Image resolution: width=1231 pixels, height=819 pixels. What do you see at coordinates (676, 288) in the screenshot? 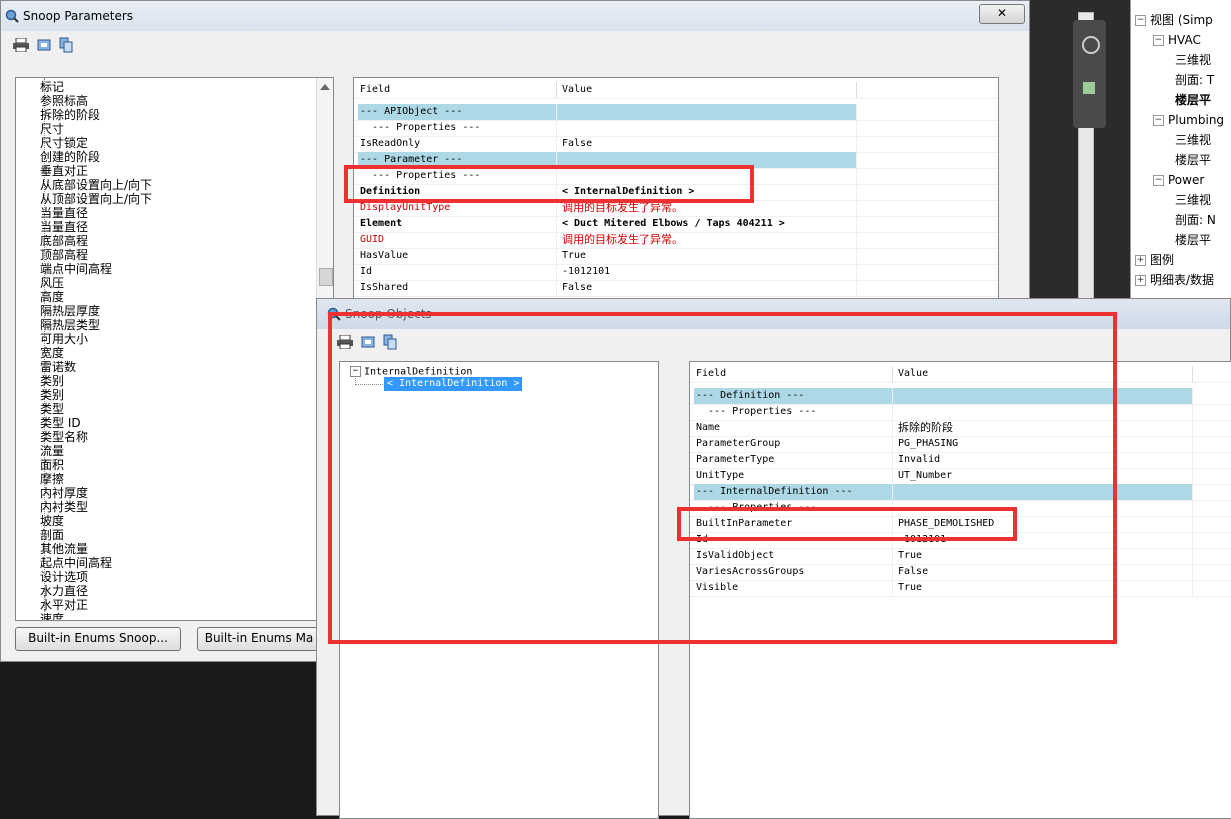
I see `grid-row: IsShared False` at bounding box center [676, 288].